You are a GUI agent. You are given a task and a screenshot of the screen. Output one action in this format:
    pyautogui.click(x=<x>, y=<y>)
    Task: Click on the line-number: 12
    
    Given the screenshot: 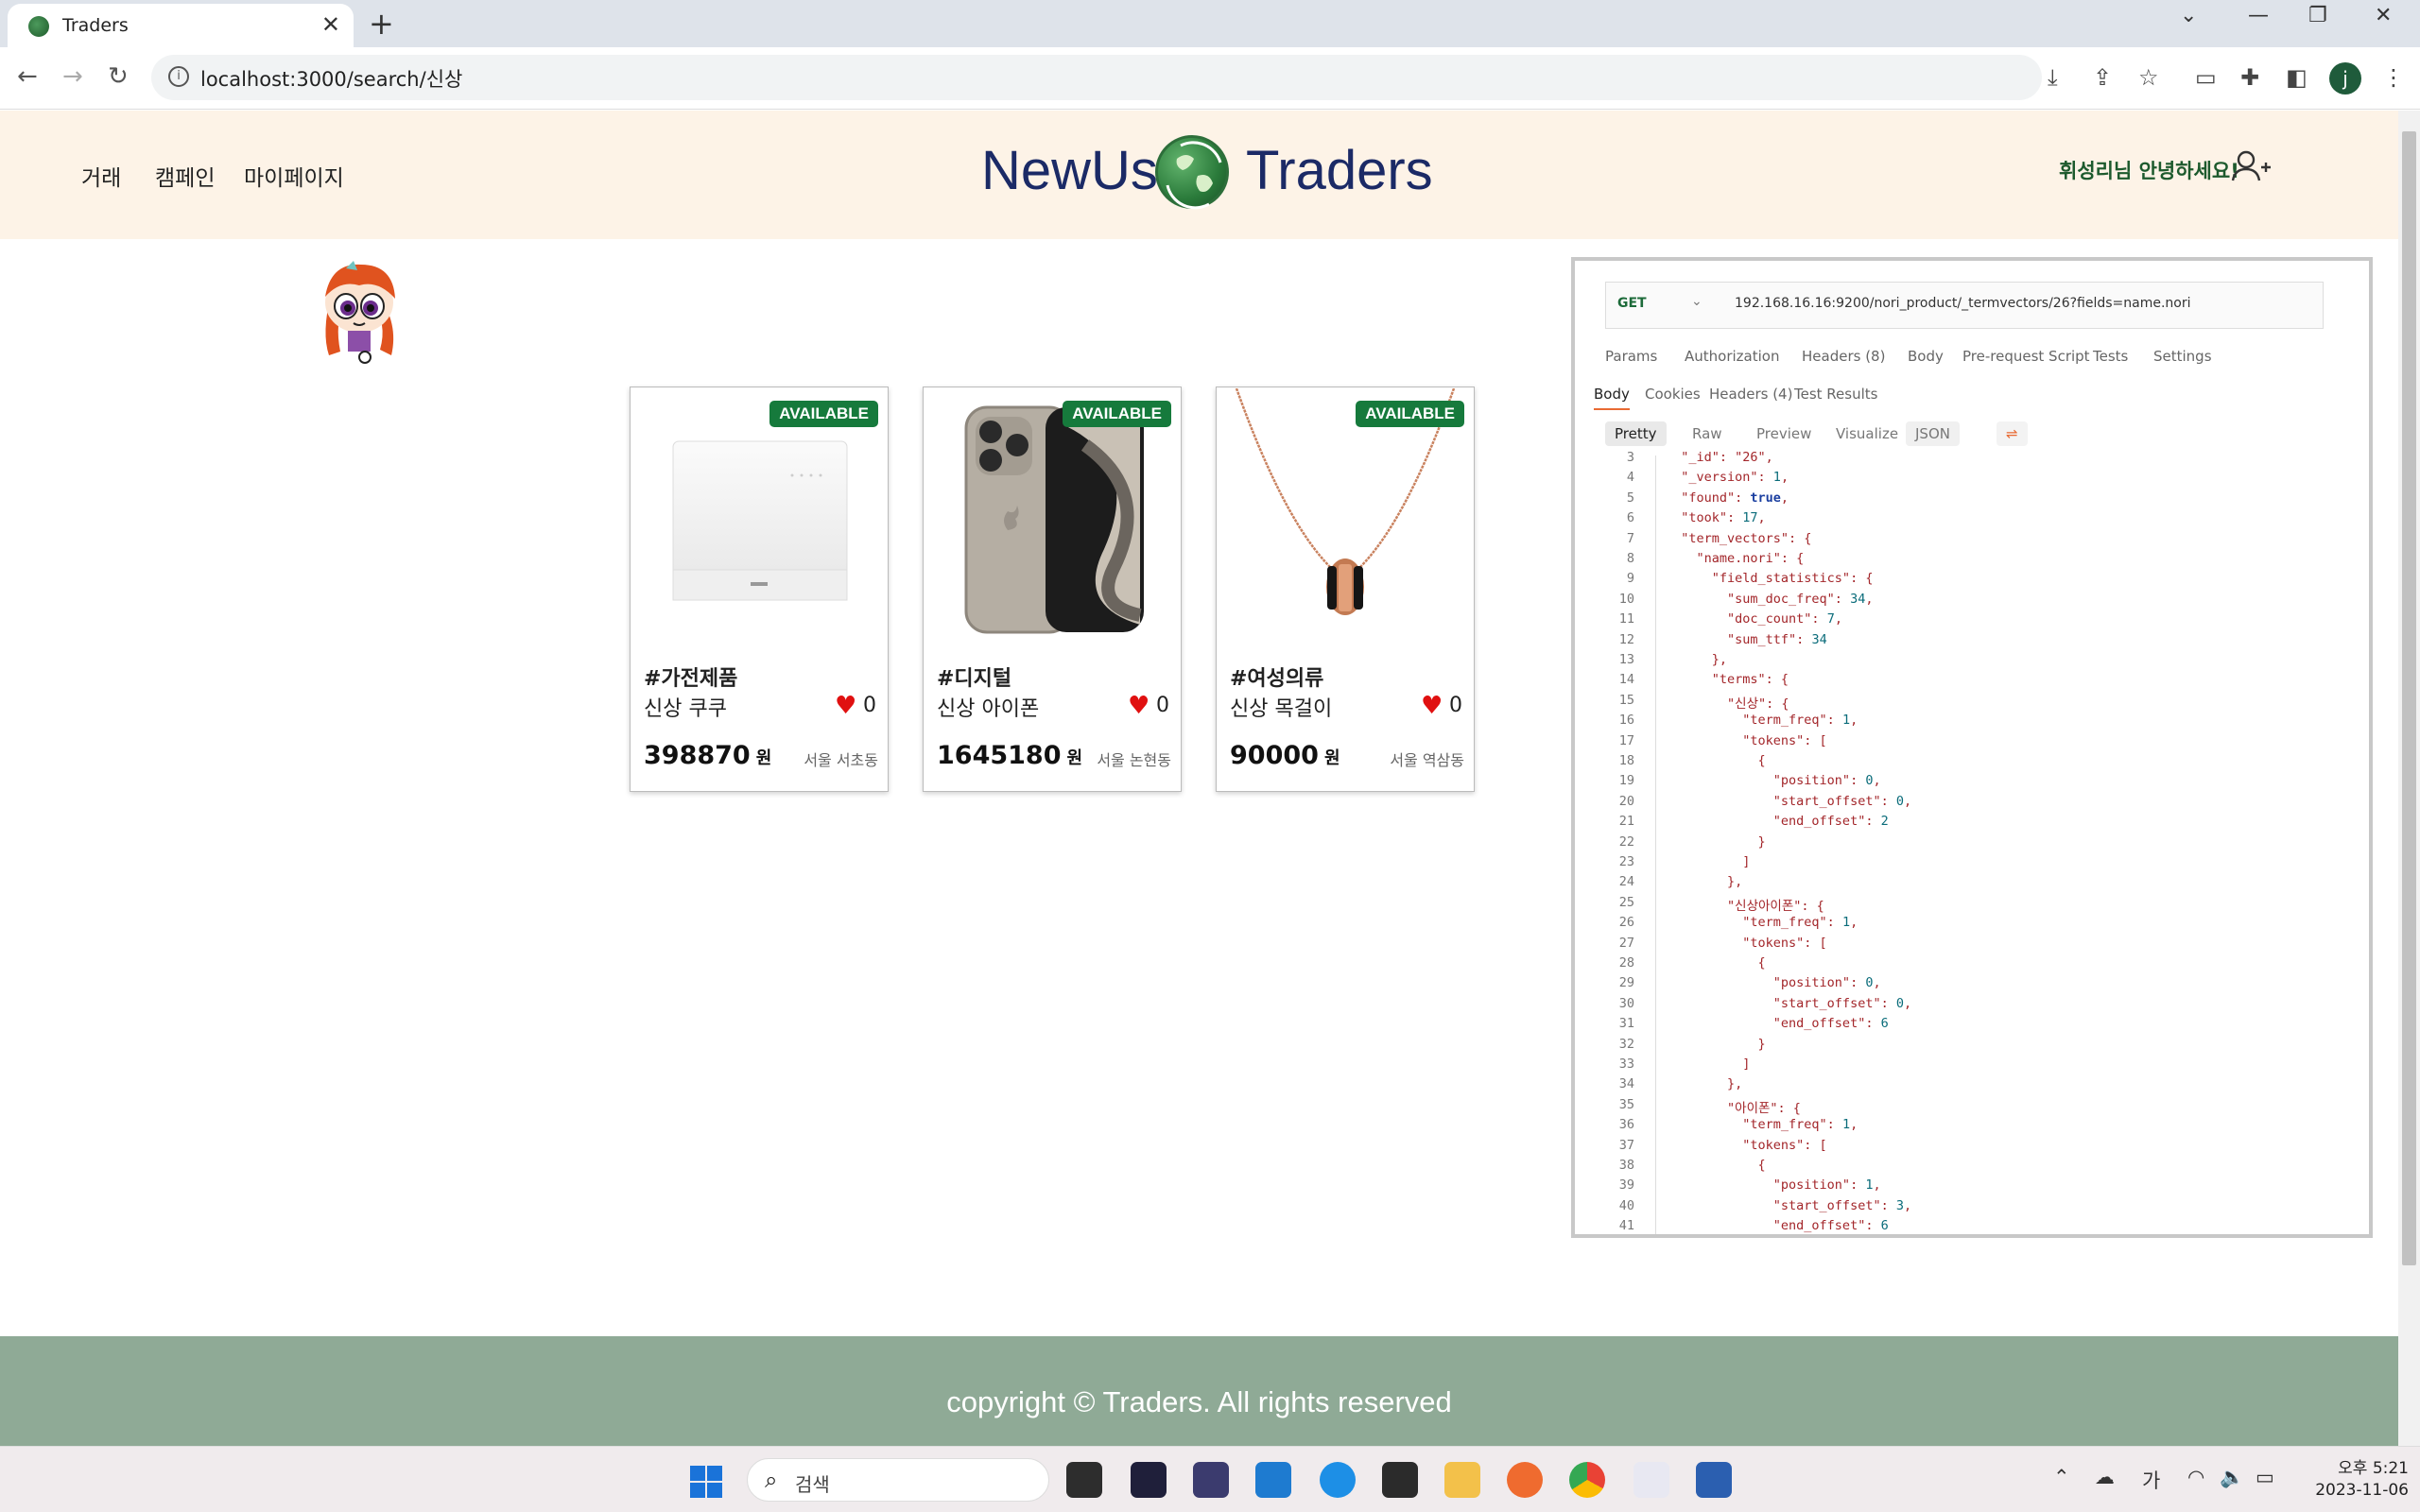 What is the action you would take?
    pyautogui.click(x=1626, y=639)
    